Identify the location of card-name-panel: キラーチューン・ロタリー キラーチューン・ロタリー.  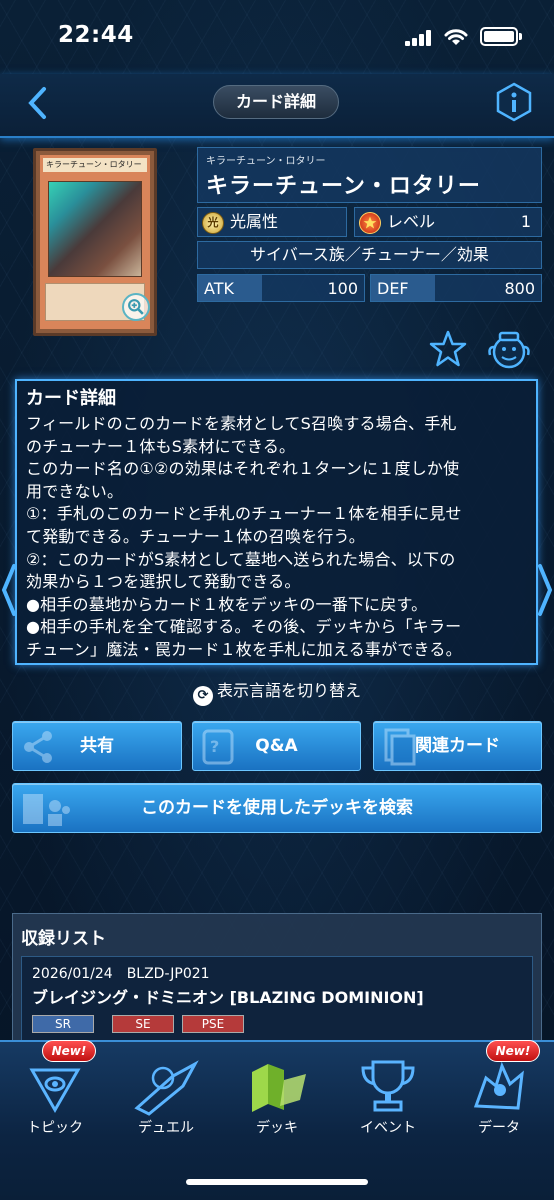
(369, 175).